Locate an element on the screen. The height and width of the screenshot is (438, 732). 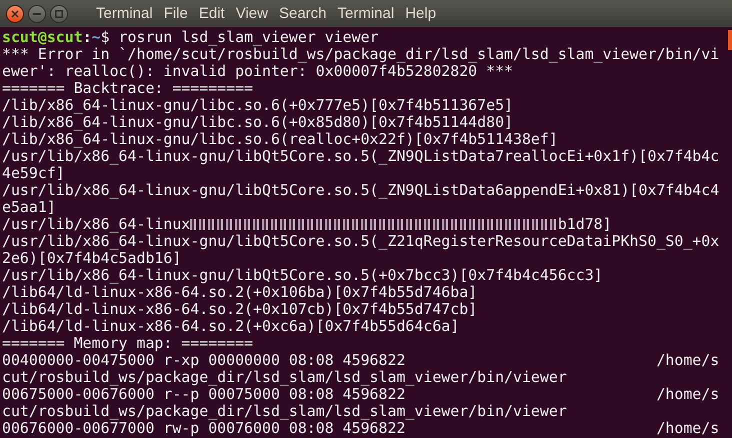
output-line: /lib/x86_64-linux-gnu/libc.so.6(+0x85d80)[0x7f4b51144d80] is located at coordinates (258, 122).